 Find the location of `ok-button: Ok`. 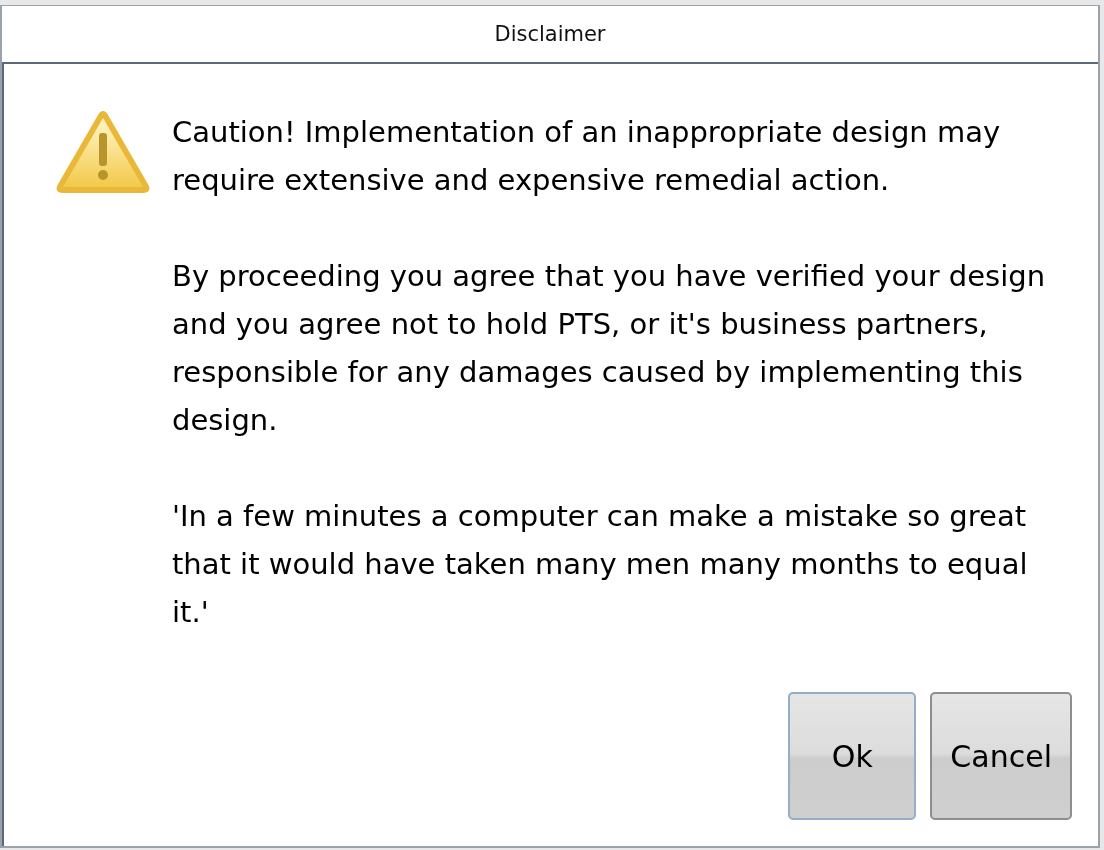

ok-button: Ok is located at coordinates (852, 756).